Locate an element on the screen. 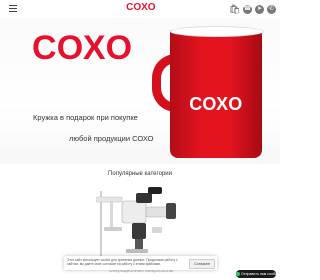 This screenshot has height=280, width=320. whatsapp-icon: ✆ is located at coordinates (271, 9).